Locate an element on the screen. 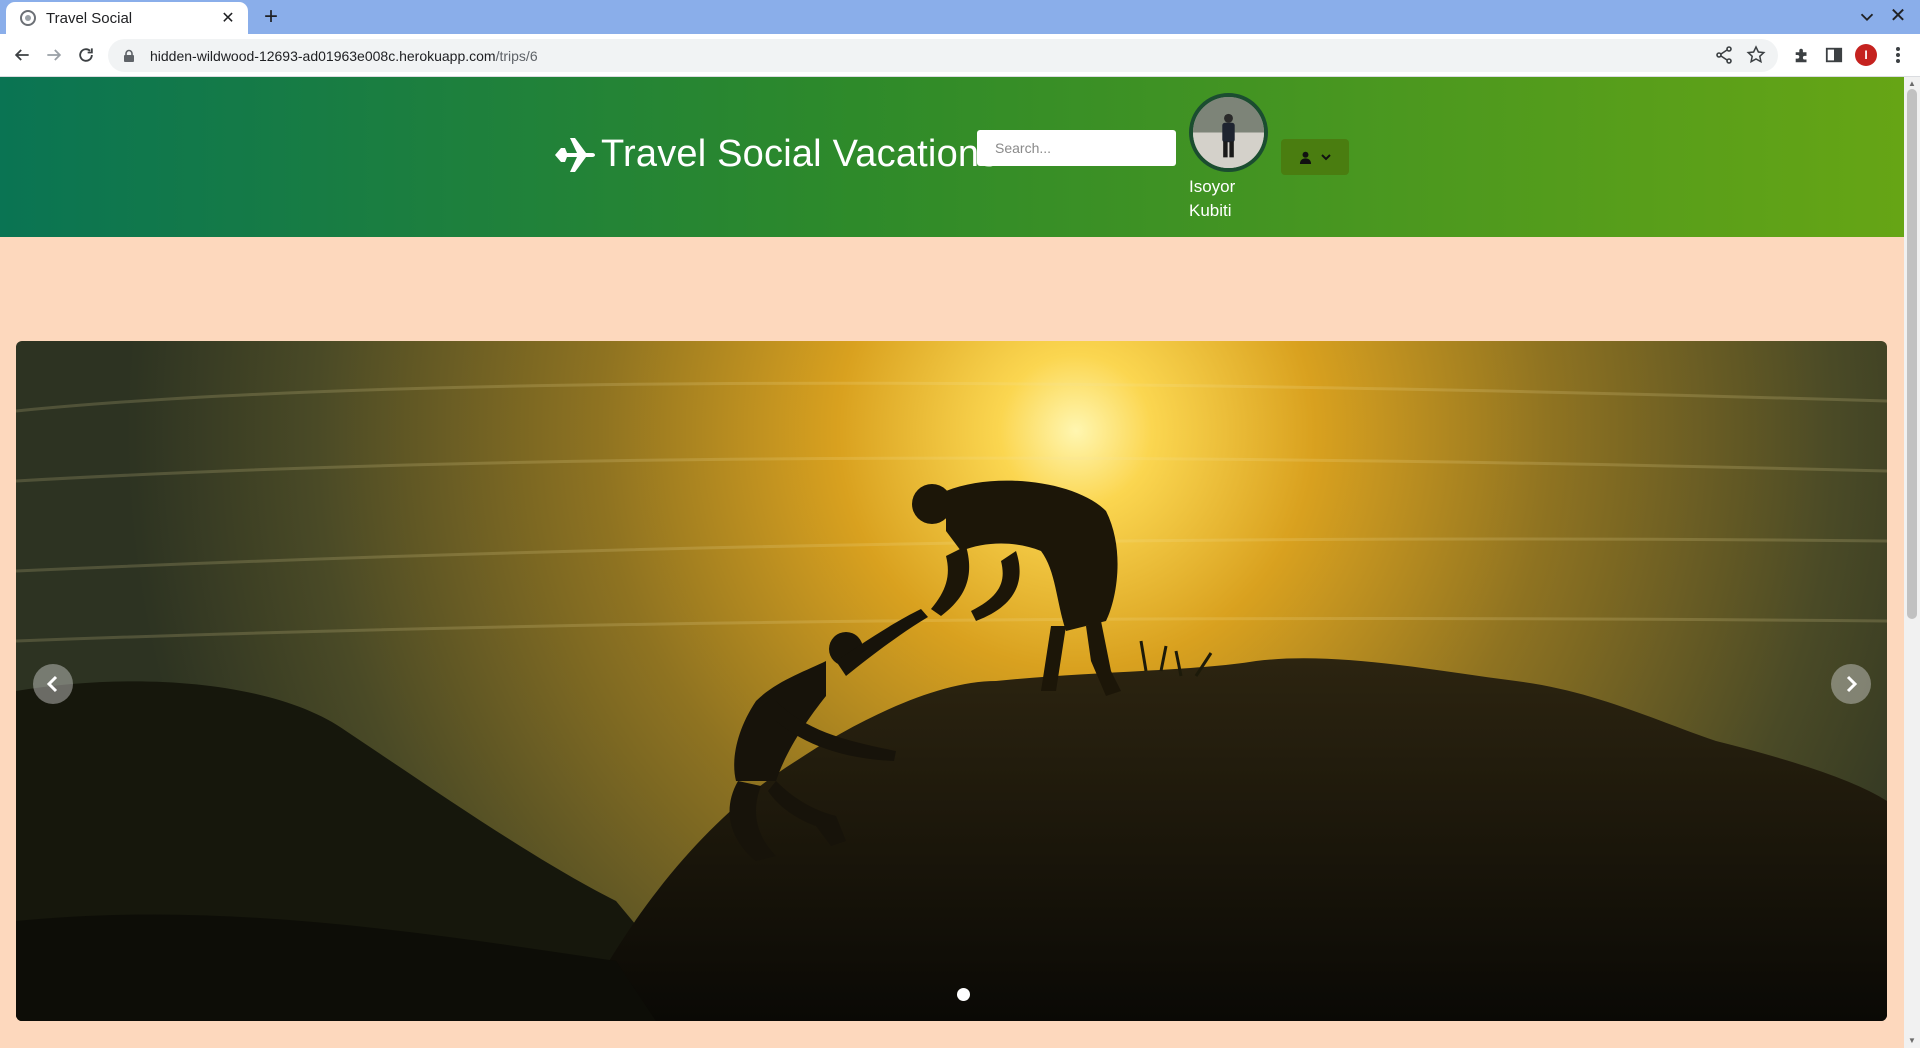  chevron-left-icon is located at coordinates (52, 684).